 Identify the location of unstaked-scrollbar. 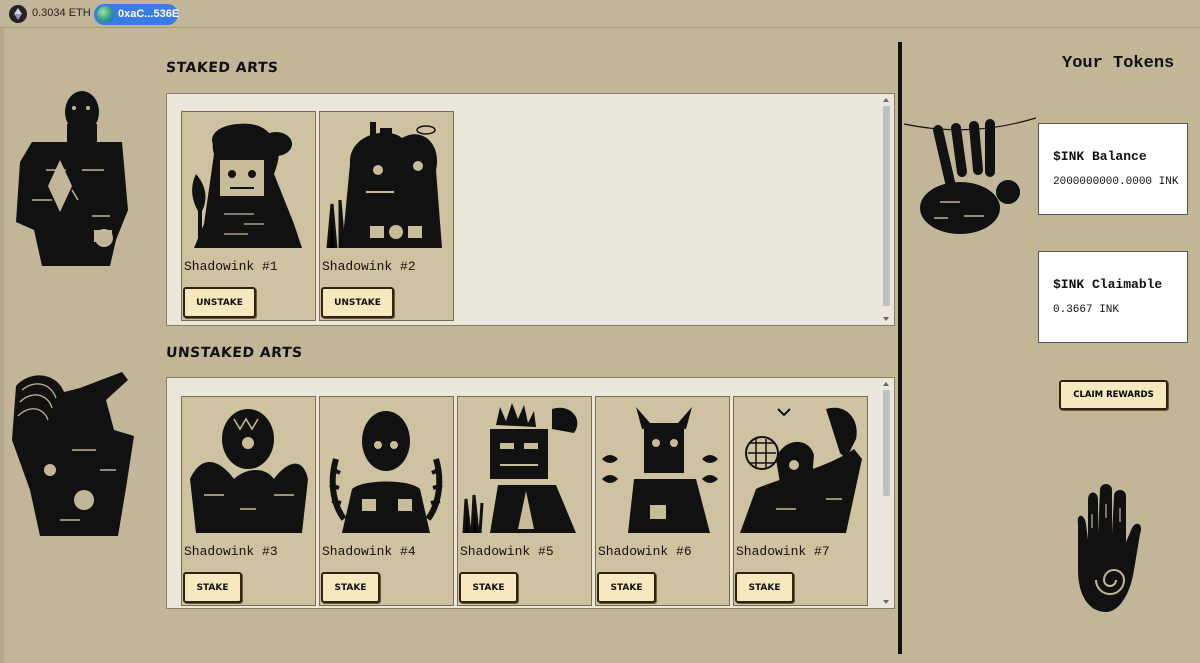
(886, 493).